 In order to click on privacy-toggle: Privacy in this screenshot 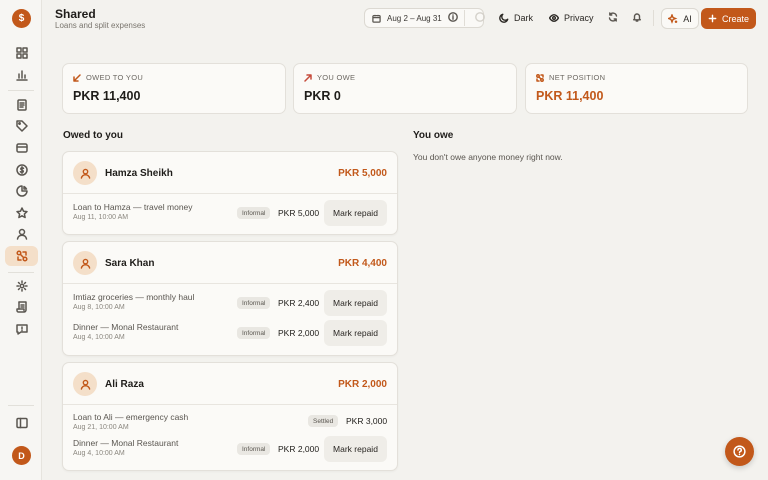, I will do `click(571, 18)`.